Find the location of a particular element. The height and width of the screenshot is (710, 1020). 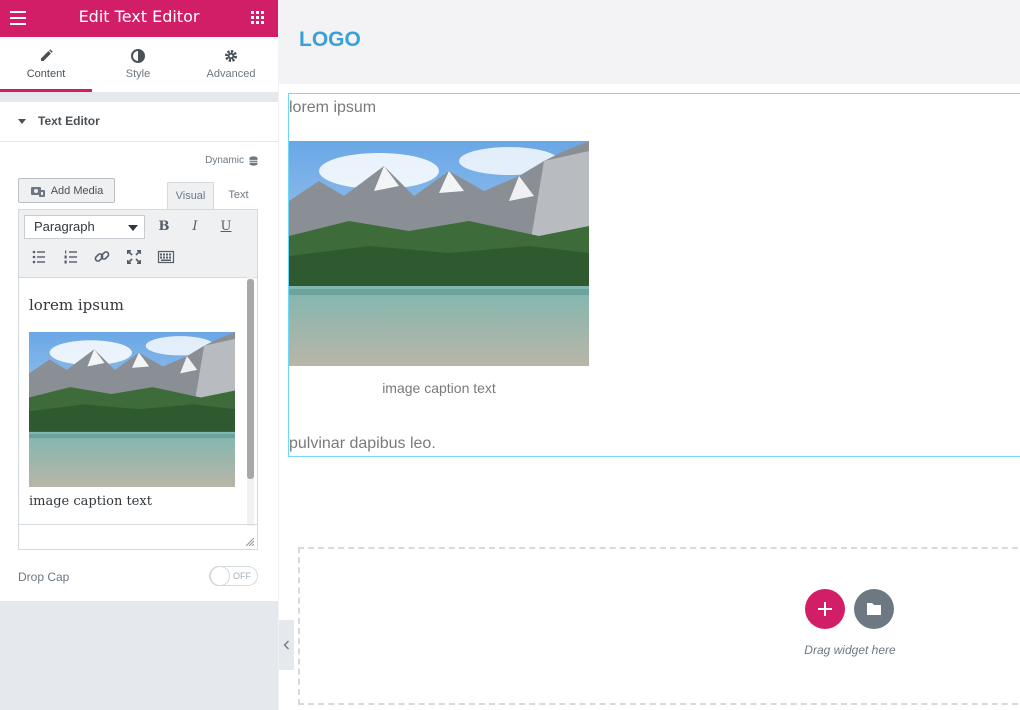

database-icon is located at coordinates (253, 160).